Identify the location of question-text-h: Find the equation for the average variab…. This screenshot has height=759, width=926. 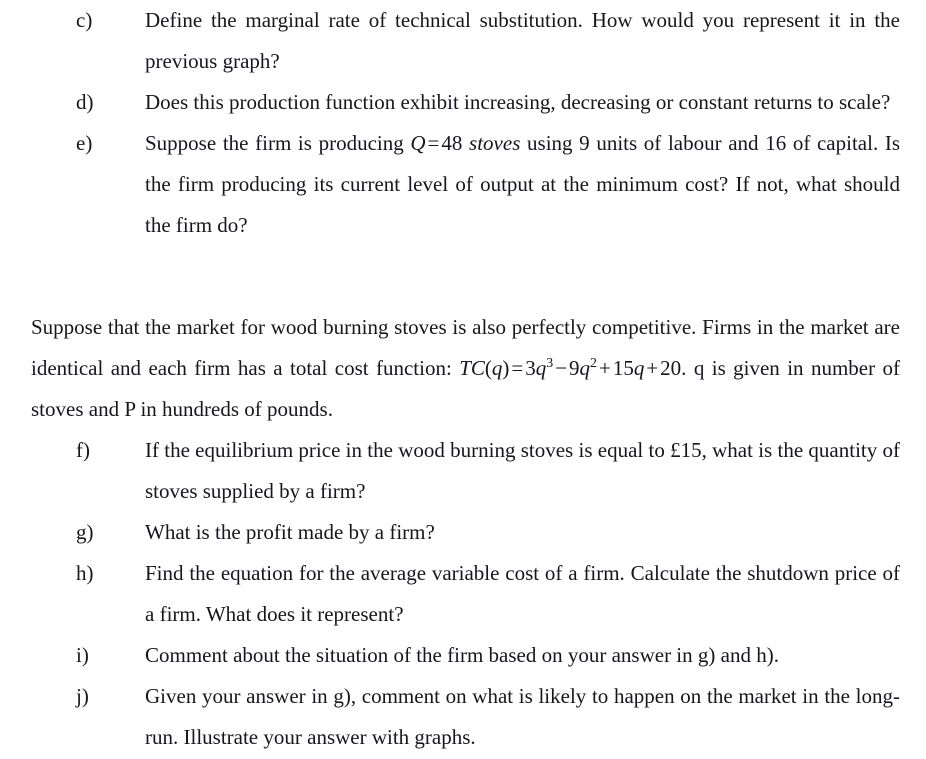
(522, 593).